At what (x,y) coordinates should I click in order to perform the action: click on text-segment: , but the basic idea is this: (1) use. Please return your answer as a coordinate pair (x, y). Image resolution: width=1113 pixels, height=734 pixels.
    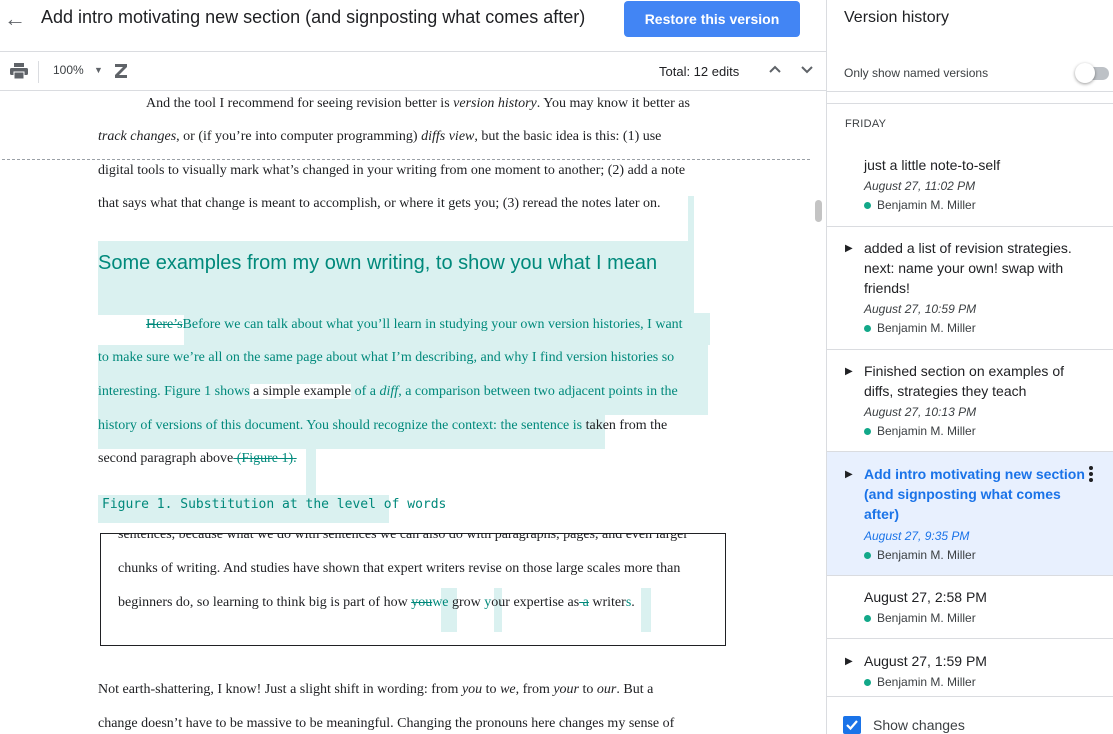
    Looking at the image, I should click on (568, 136).